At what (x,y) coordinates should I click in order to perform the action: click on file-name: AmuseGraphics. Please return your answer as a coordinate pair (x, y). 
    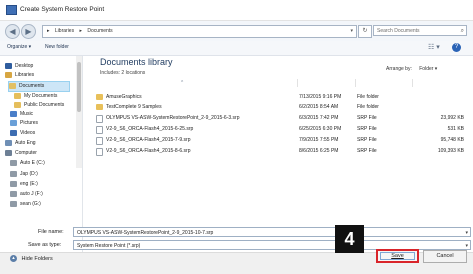
    Looking at the image, I should click on (124, 97).